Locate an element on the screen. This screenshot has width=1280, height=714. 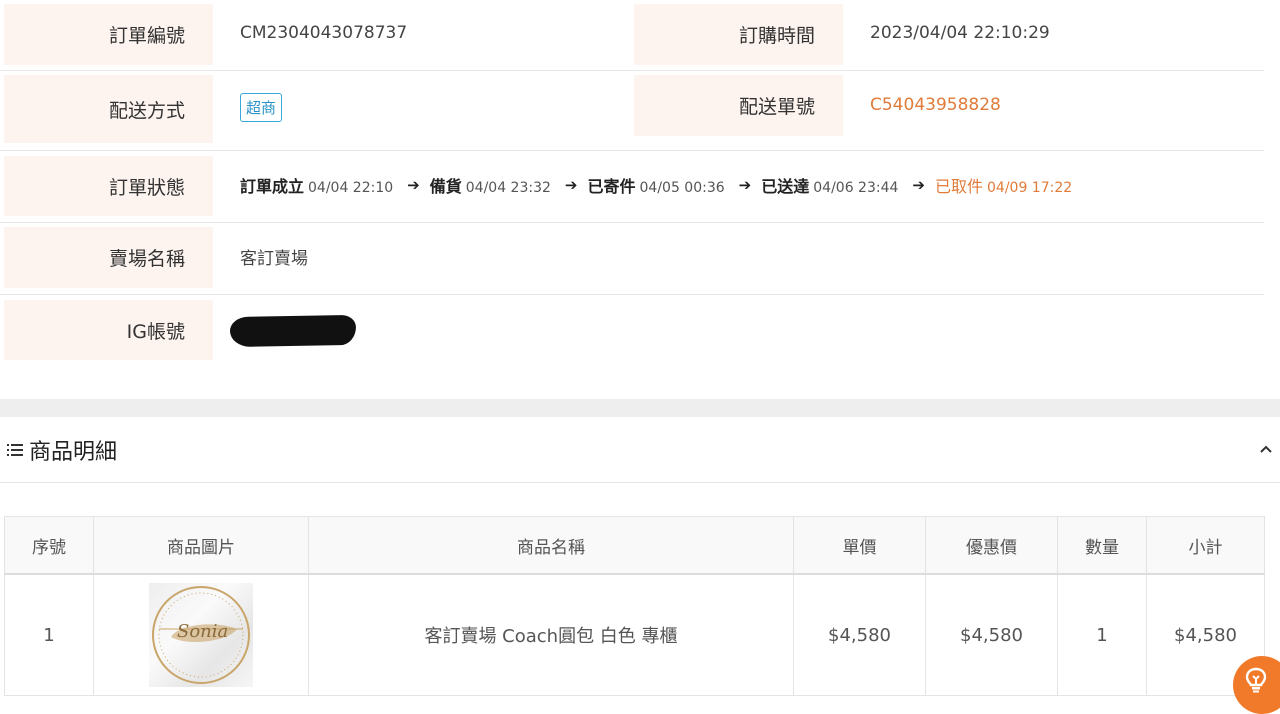
status-step-time: 04/05 00:36 is located at coordinates (682, 188).